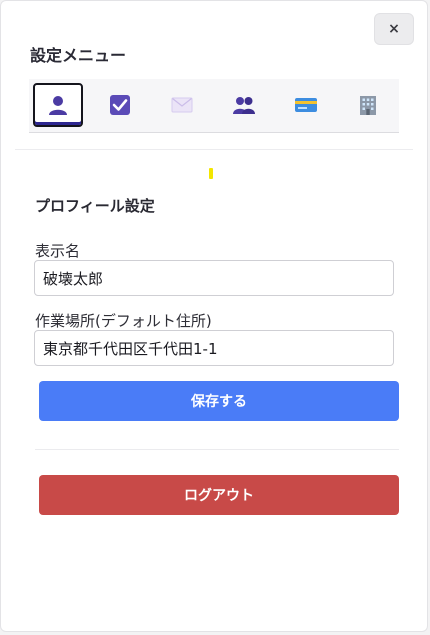 This screenshot has width=430, height=635. I want to click on display-name-input, so click(214, 278).